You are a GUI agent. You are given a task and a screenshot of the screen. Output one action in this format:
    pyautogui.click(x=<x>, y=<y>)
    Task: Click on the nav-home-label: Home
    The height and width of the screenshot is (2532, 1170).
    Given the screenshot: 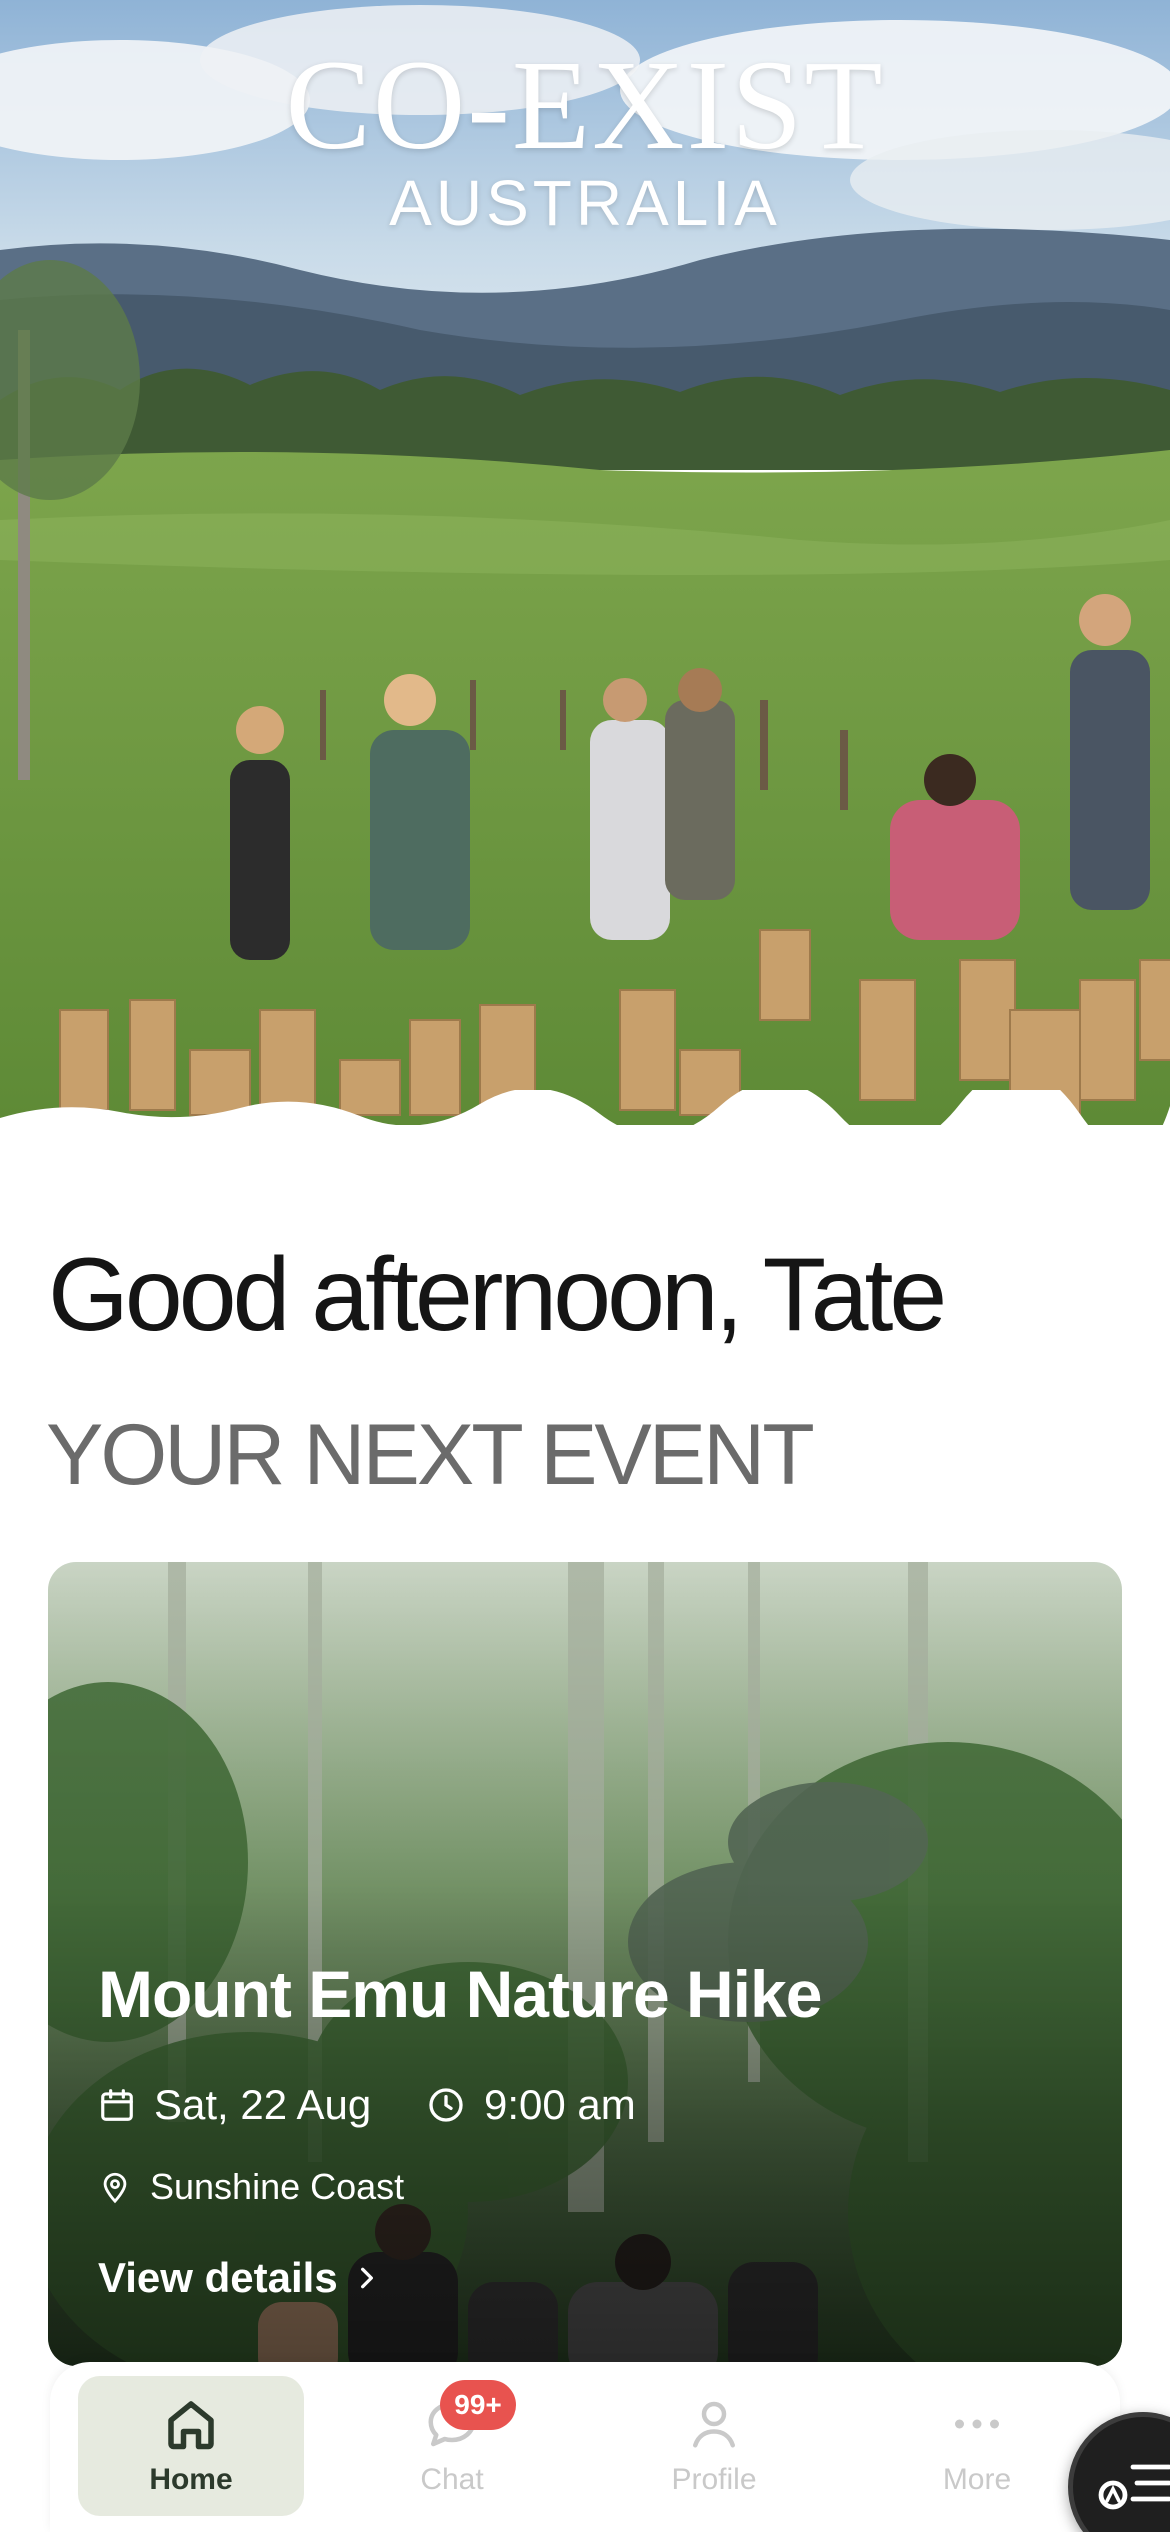 What is the action you would take?
    pyautogui.click(x=191, y=2479)
    